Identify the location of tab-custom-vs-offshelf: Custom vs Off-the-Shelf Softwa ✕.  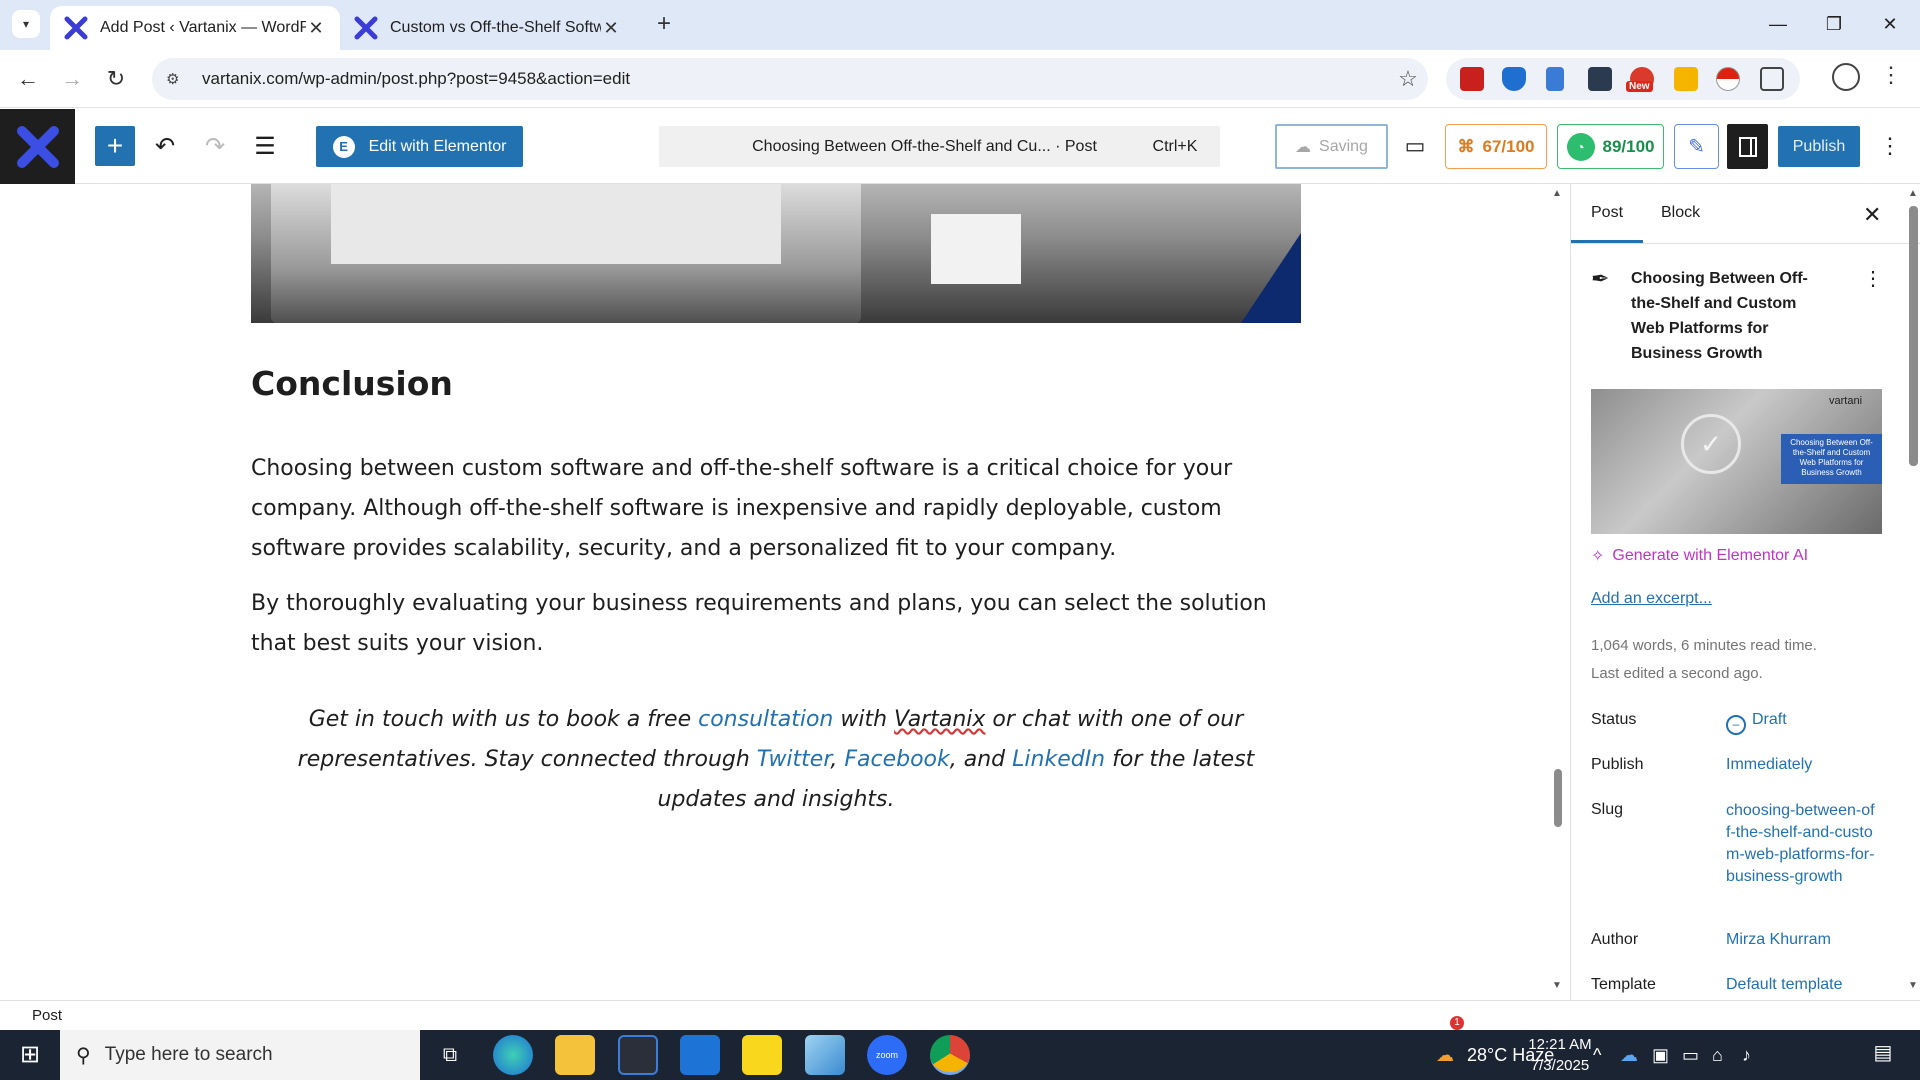
(487, 28).